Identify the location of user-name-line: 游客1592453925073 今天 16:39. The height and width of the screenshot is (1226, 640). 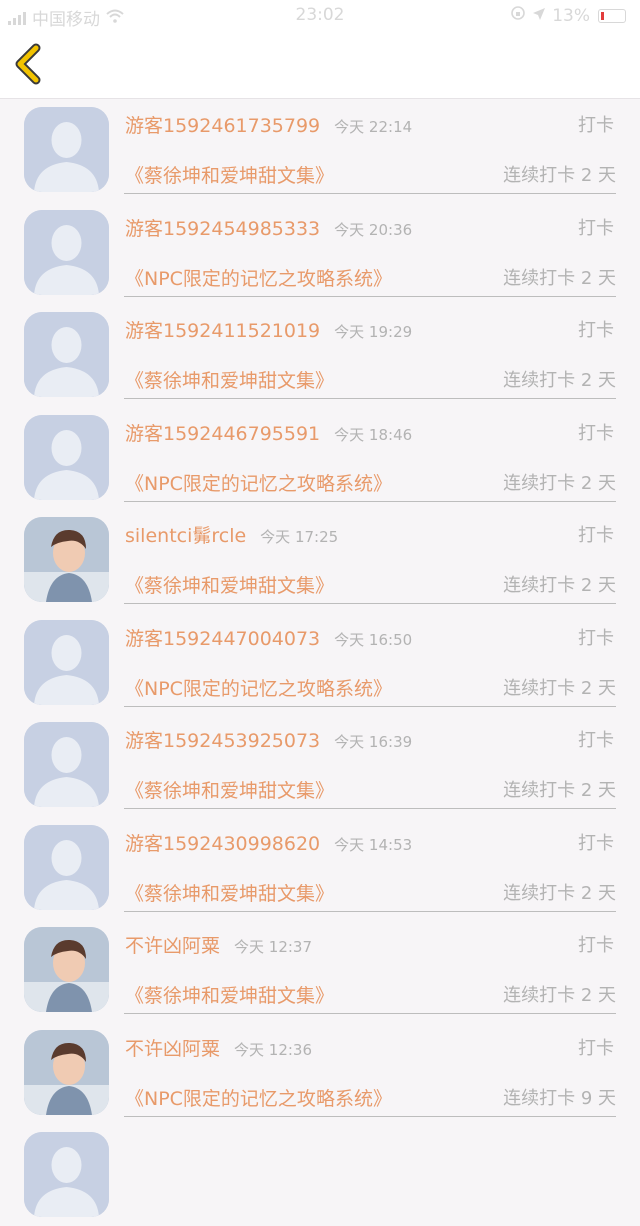
(268, 739).